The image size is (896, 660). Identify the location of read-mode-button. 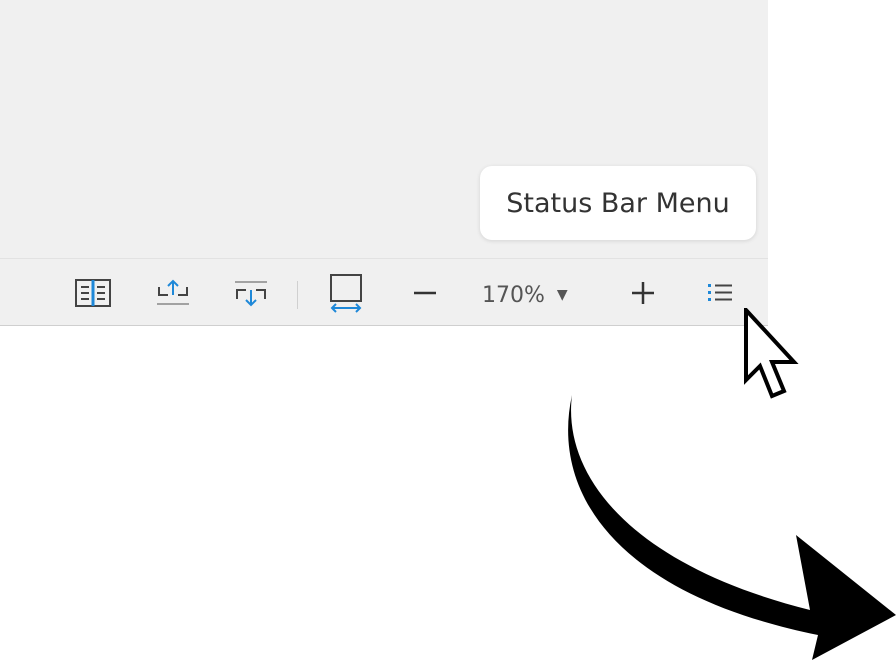
(93, 293).